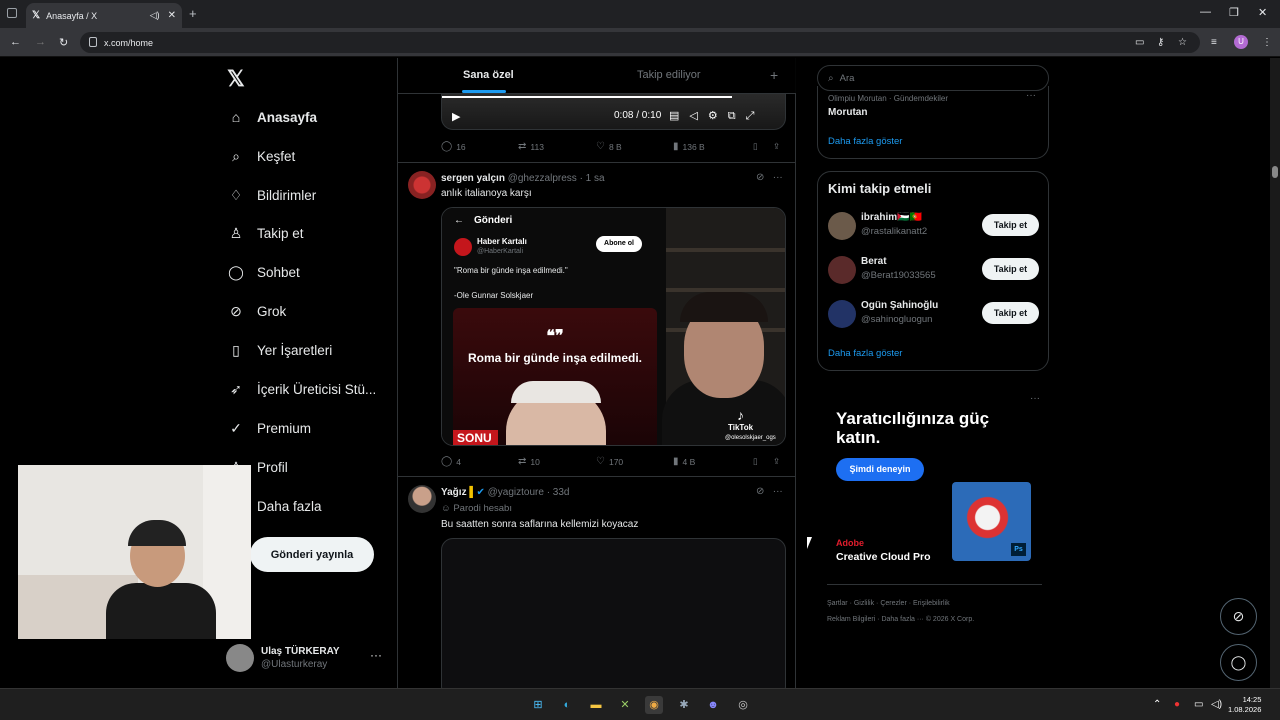 The height and width of the screenshot is (720, 1280). Describe the element at coordinates (193, 13) in the screenshot. I see `new-tab-button: +` at that location.